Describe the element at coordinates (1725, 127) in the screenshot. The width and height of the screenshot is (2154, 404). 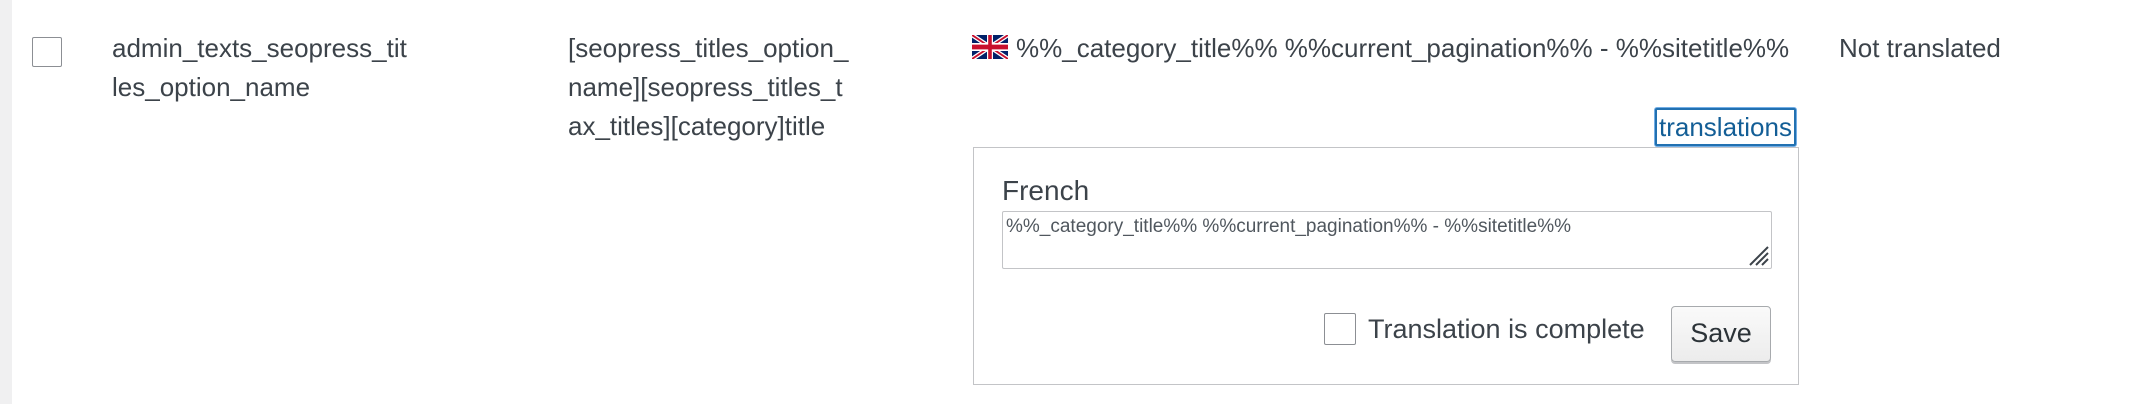
I see `translations-link: translations` at that location.